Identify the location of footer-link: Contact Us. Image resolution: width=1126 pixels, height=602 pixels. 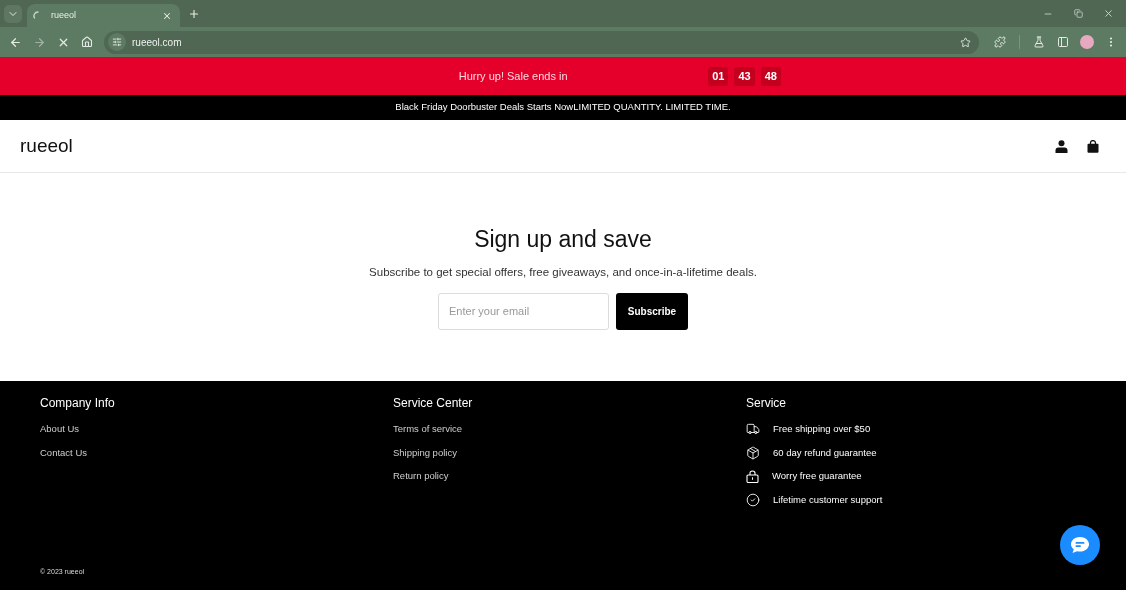
(63, 452).